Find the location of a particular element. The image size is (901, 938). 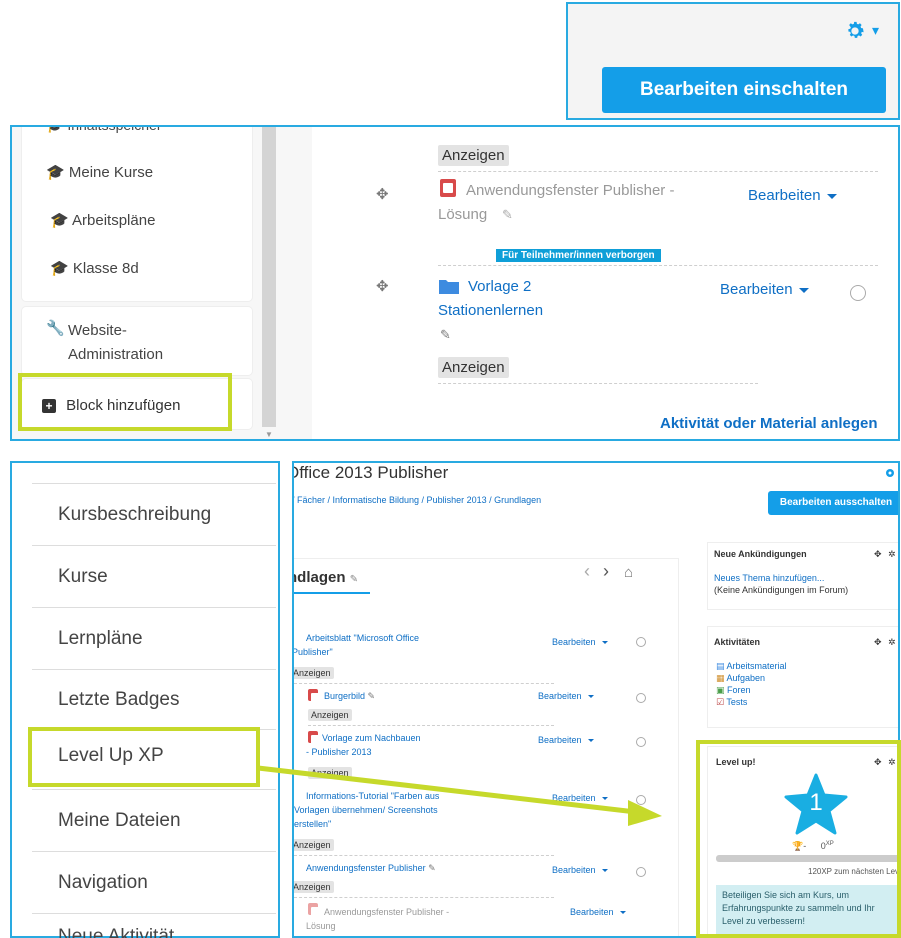

activity-type-tests: ☑ Tests is located at coordinates (731, 702).